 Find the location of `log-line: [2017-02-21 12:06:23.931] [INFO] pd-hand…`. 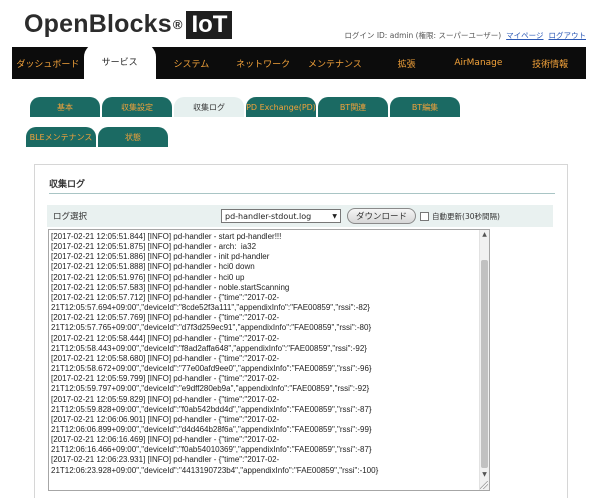

log-line: [2017-02-21 12:06:23.931] [INFO] pd-hand… is located at coordinates (165, 460).